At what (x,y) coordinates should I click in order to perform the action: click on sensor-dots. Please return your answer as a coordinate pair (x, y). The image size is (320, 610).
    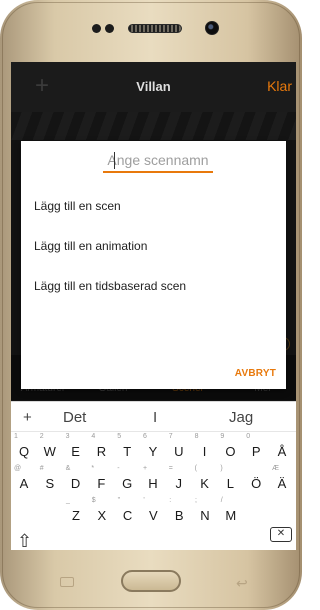
    Looking at the image, I should click on (103, 28).